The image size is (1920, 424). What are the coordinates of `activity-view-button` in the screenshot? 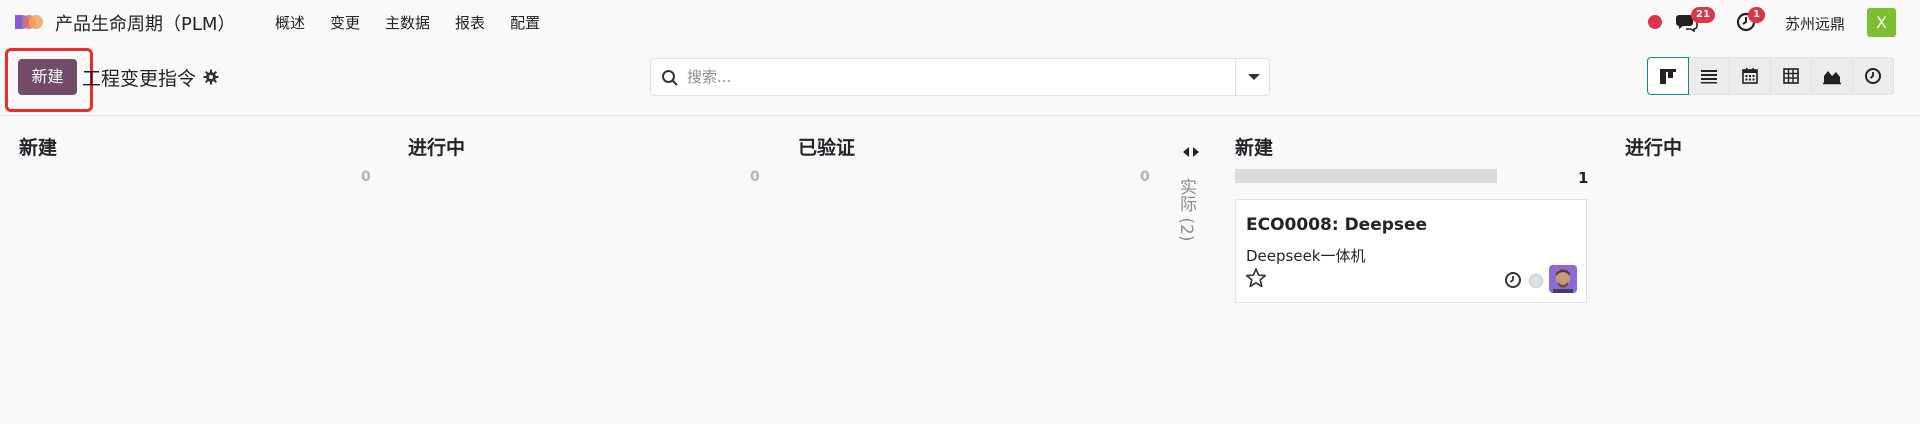 It's located at (1873, 76).